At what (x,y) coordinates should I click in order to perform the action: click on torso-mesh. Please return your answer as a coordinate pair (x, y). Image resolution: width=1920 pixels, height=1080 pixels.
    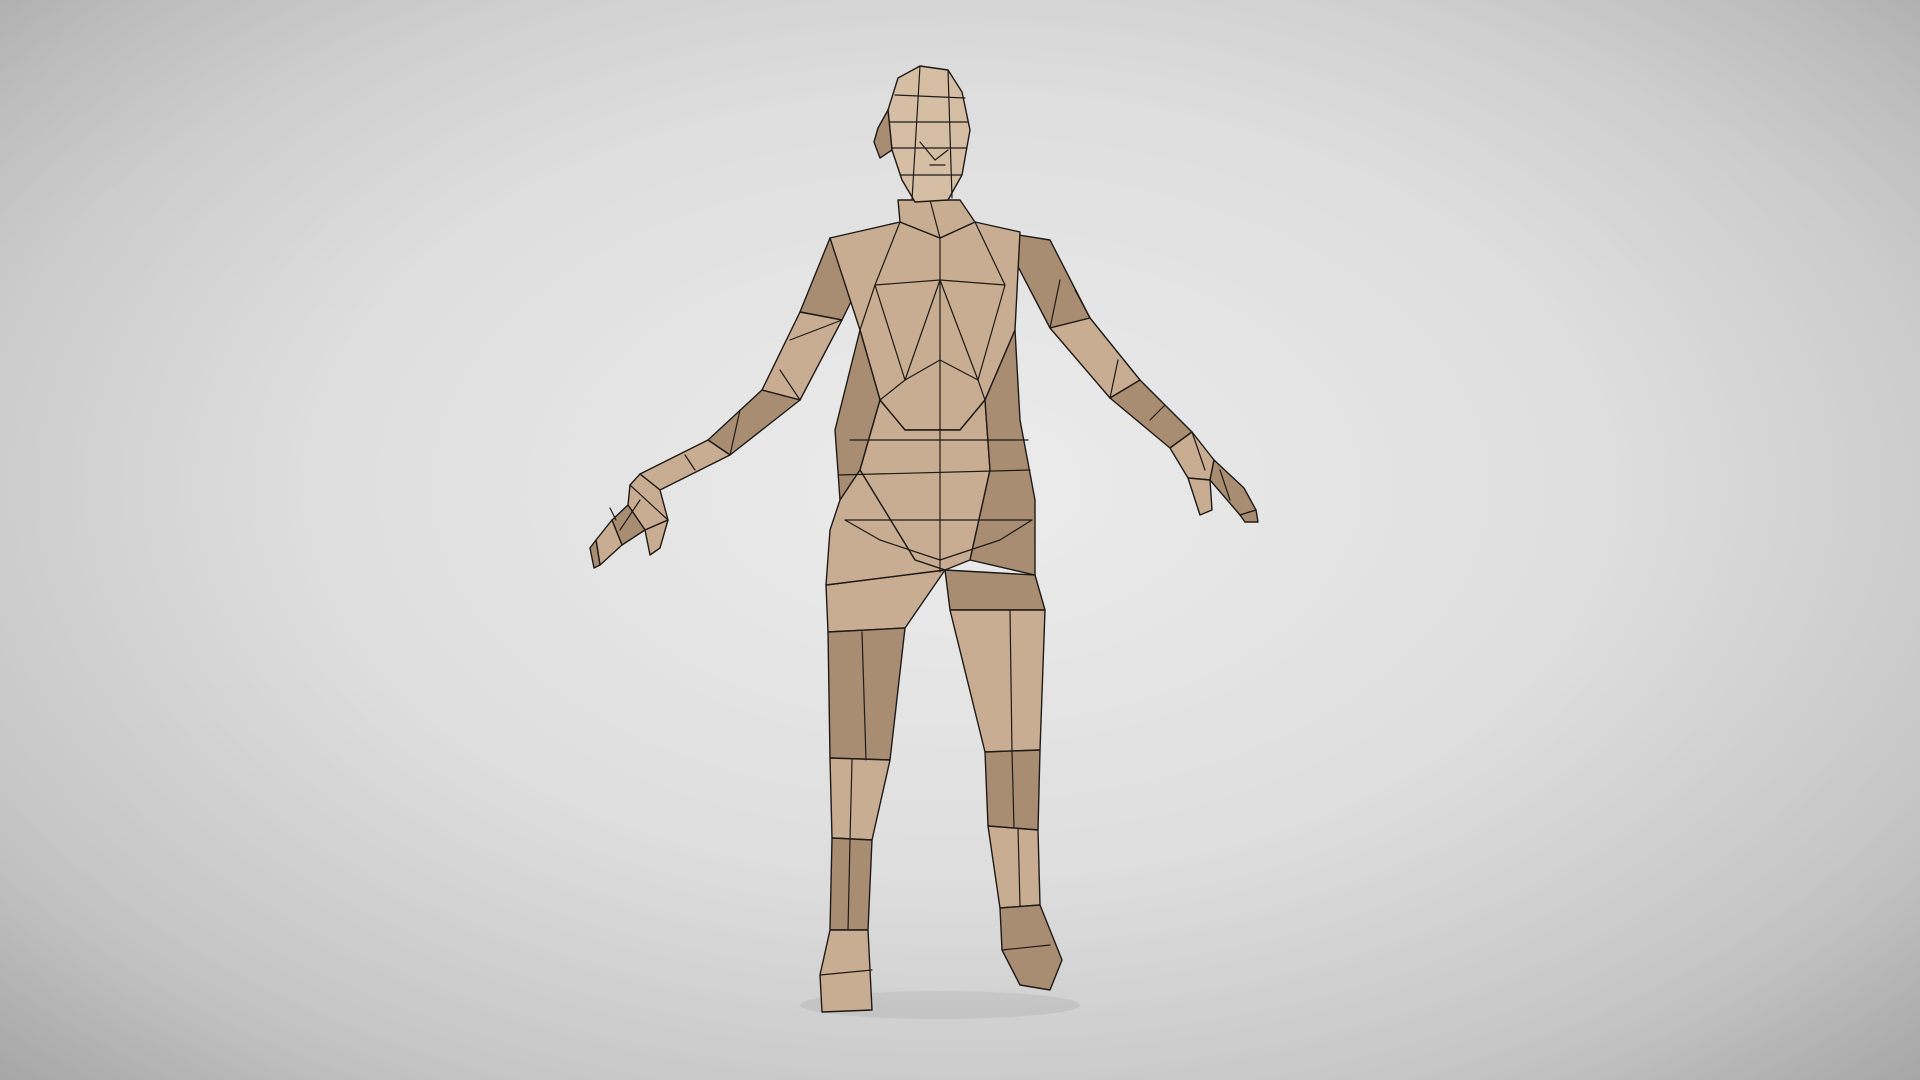
    Looking at the image, I should click on (930, 403).